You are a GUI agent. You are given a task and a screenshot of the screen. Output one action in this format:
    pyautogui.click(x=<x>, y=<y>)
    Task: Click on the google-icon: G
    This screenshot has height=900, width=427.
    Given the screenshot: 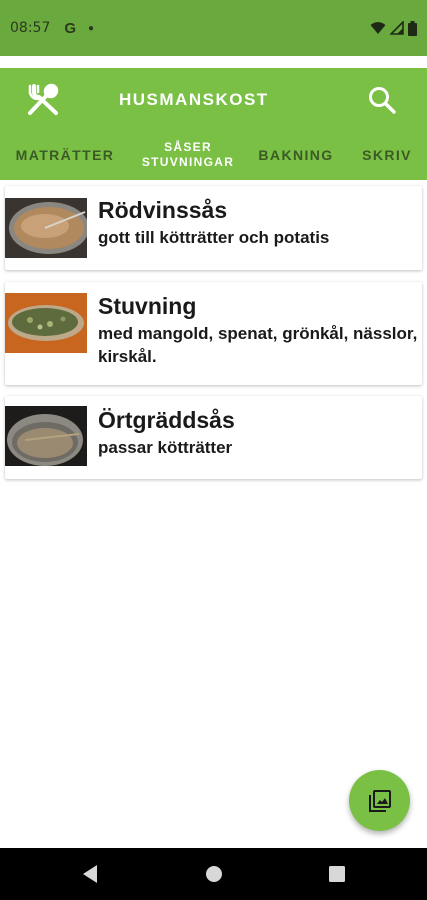 What is the action you would take?
    pyautogui.click(x=70, y=28)
    